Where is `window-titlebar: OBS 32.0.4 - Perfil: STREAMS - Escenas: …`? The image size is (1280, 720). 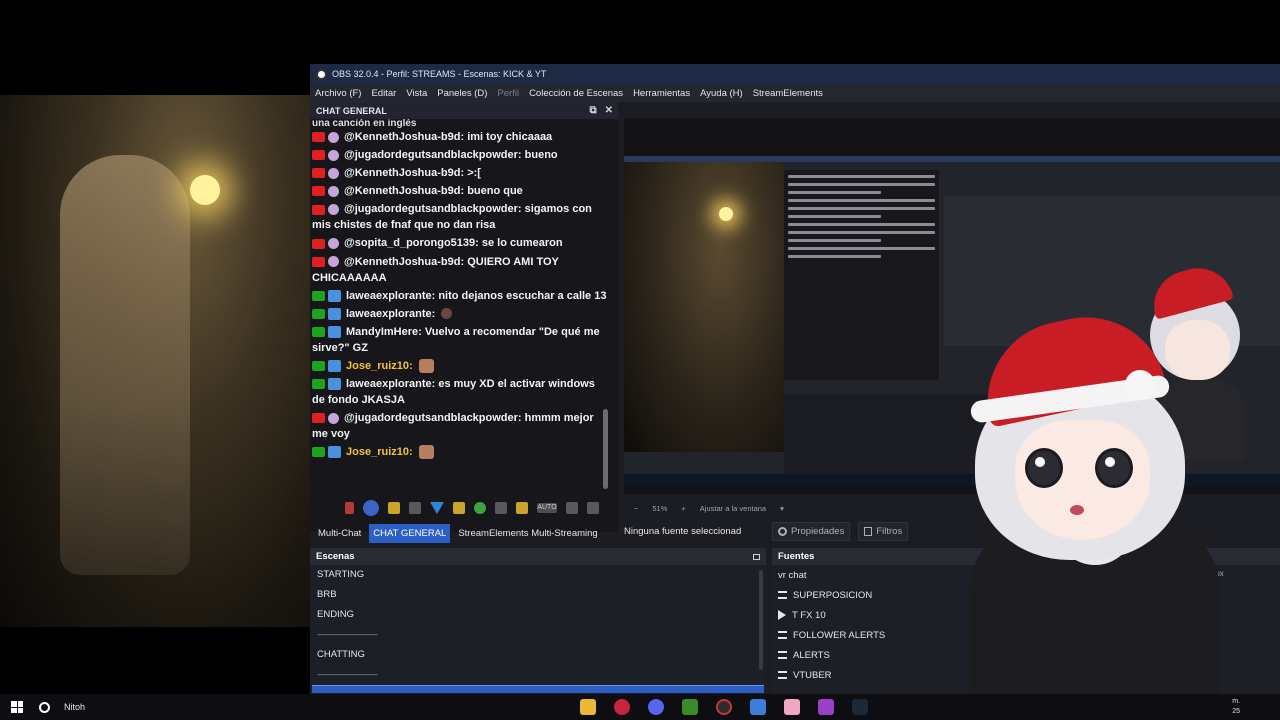 window-titlebar: OBS 32.0.4 - Perfil: STREAMS - Escenas: … is located at coordinates (795, 74).